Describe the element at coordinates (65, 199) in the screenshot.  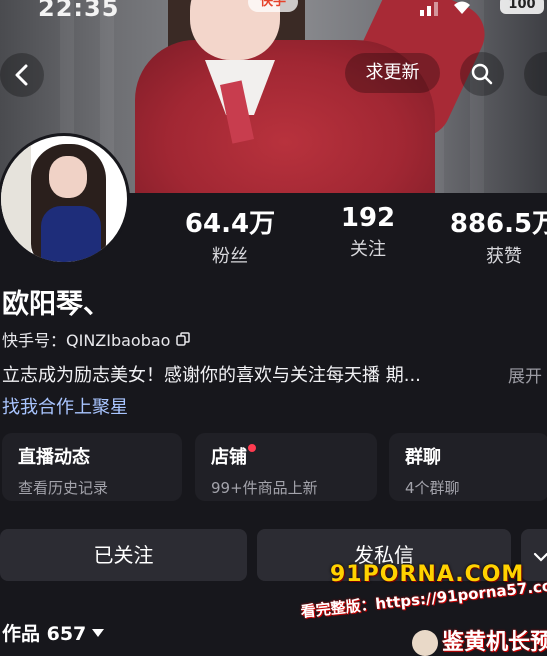
I see `avatar` at that location.